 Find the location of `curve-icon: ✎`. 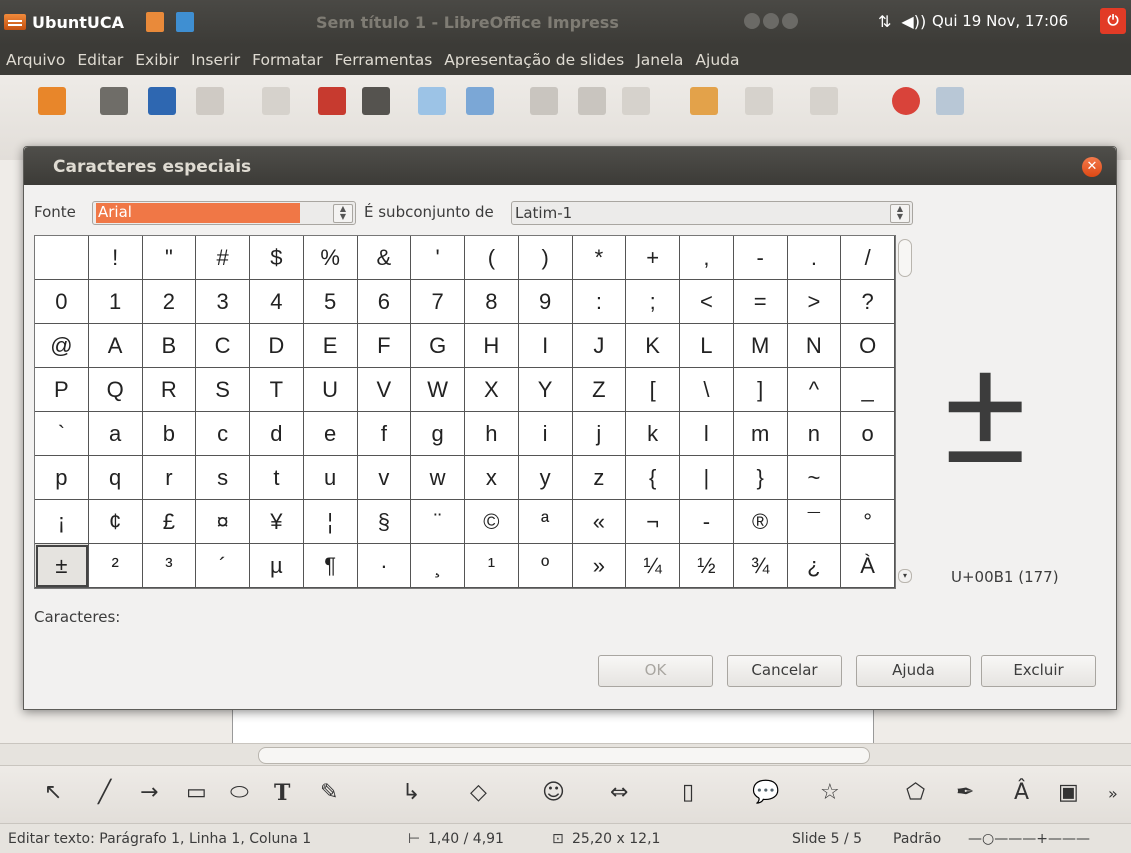

curve-icon: ✎ is located at coordinates (329, 792).